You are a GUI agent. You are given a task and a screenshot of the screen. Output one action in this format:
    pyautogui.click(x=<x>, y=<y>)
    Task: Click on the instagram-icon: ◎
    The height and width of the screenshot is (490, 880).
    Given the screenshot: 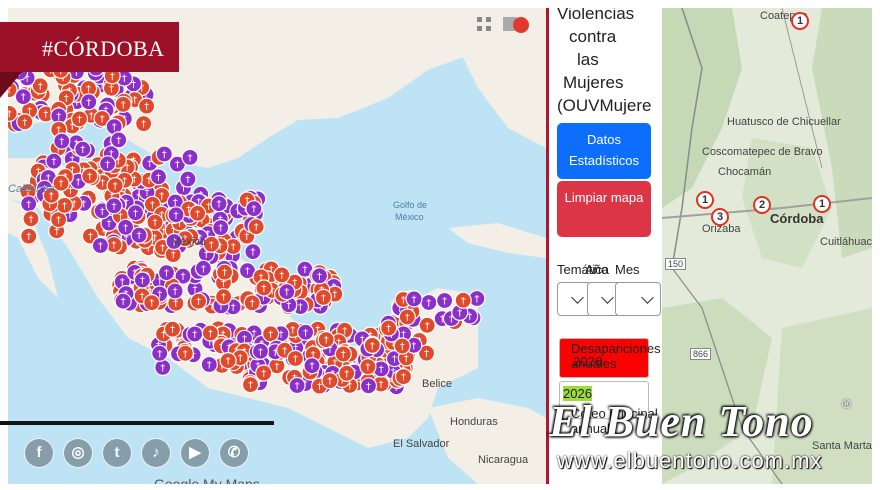 What is the action you would take?
    pyautogui.click(x=78, y=453)
    